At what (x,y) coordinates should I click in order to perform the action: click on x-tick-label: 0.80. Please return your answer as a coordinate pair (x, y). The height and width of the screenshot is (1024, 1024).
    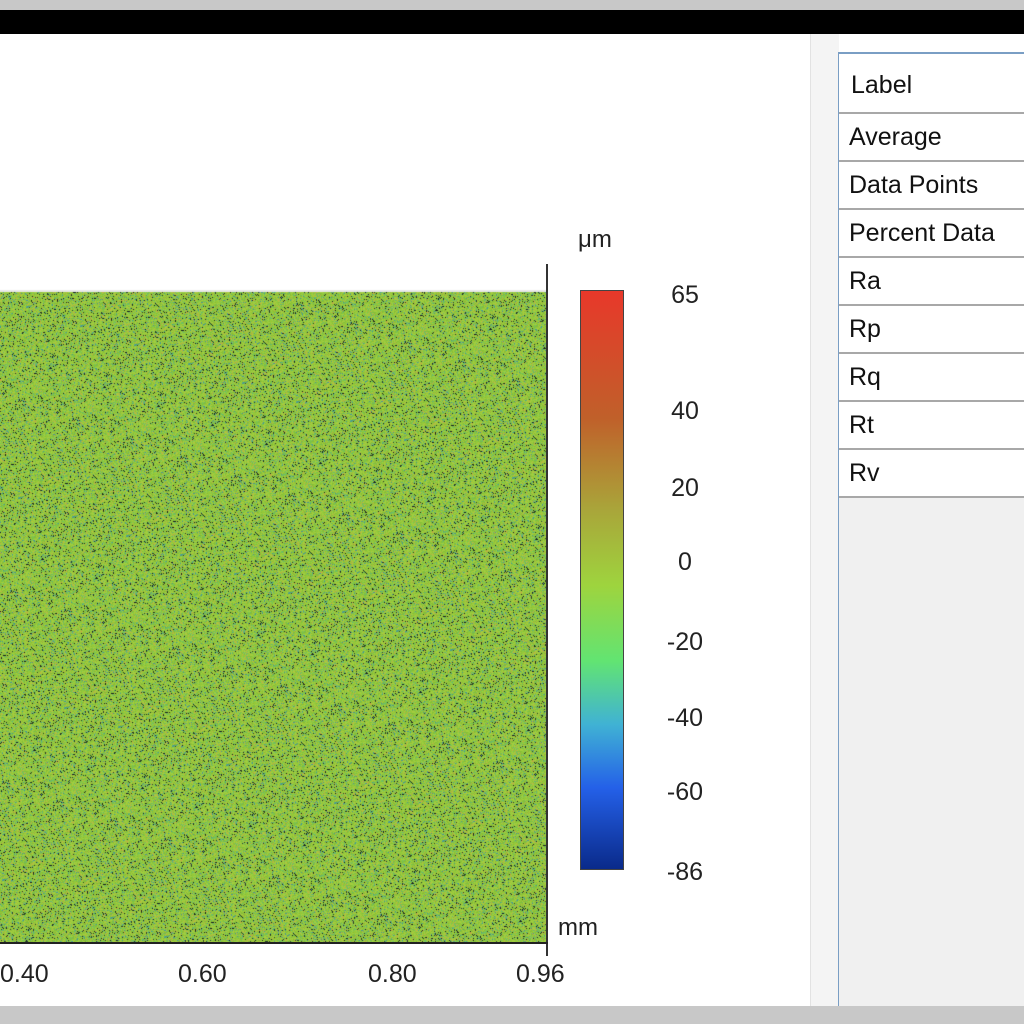
    Looking at the image, I should click on (392, 974).